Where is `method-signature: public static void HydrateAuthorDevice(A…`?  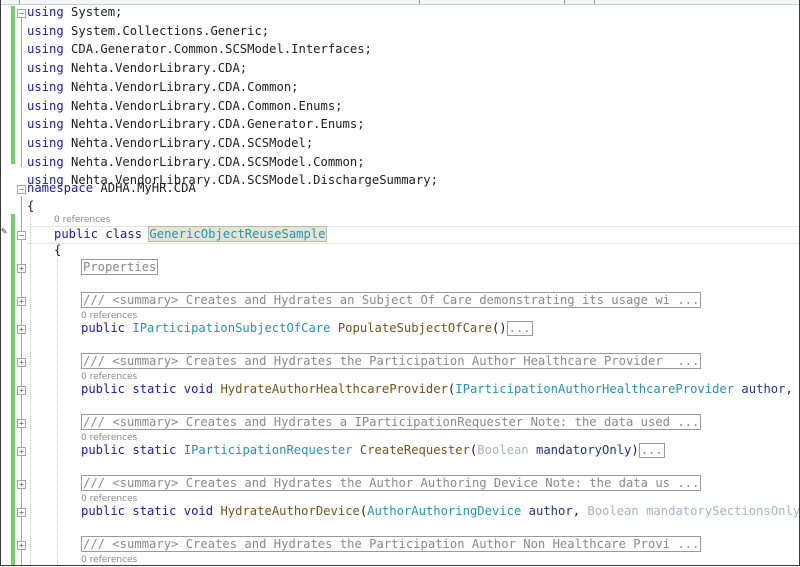
method-signature: public static void HydrateAuthorDevice(A… is located at coordinates (440, 511).